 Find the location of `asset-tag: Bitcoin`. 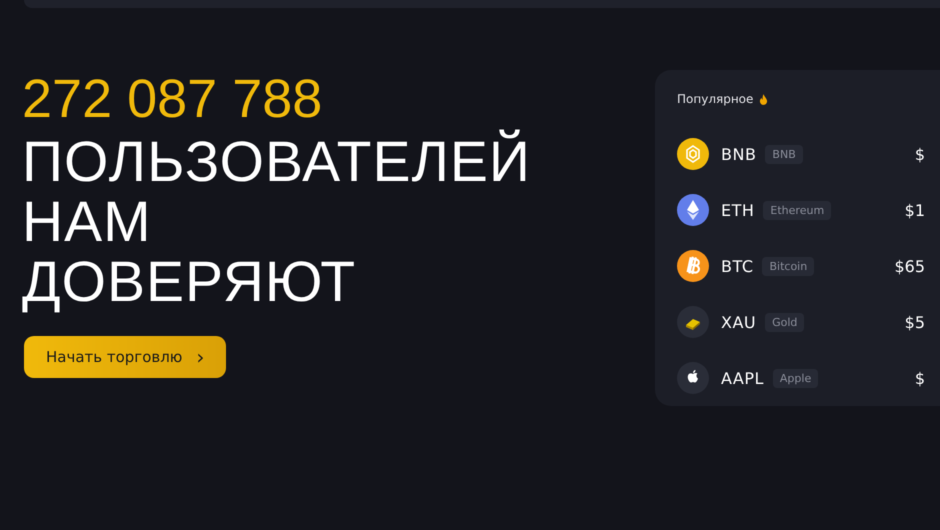

asset-tag: Bitcoin is located at coordinates (788, 266).